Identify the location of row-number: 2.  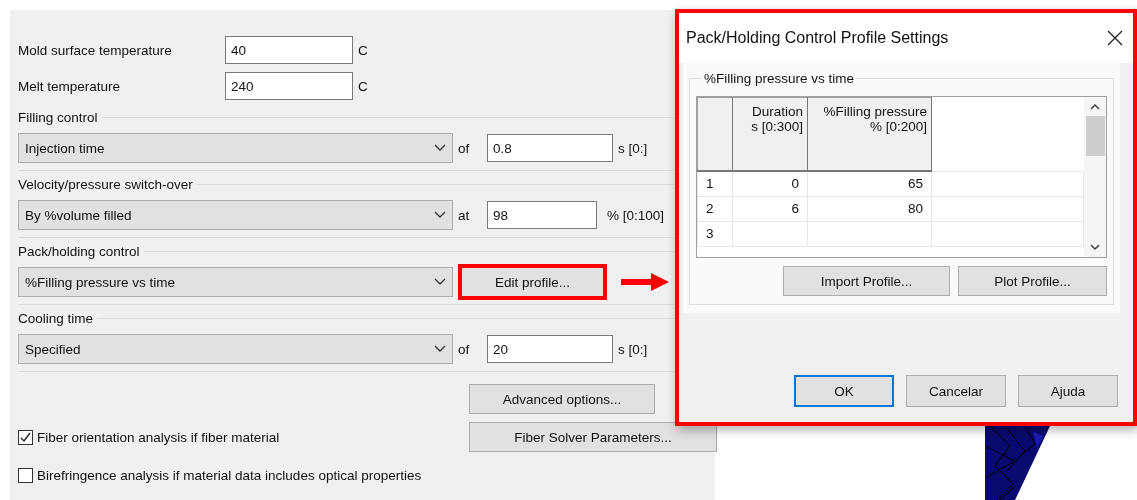
(715, 208).